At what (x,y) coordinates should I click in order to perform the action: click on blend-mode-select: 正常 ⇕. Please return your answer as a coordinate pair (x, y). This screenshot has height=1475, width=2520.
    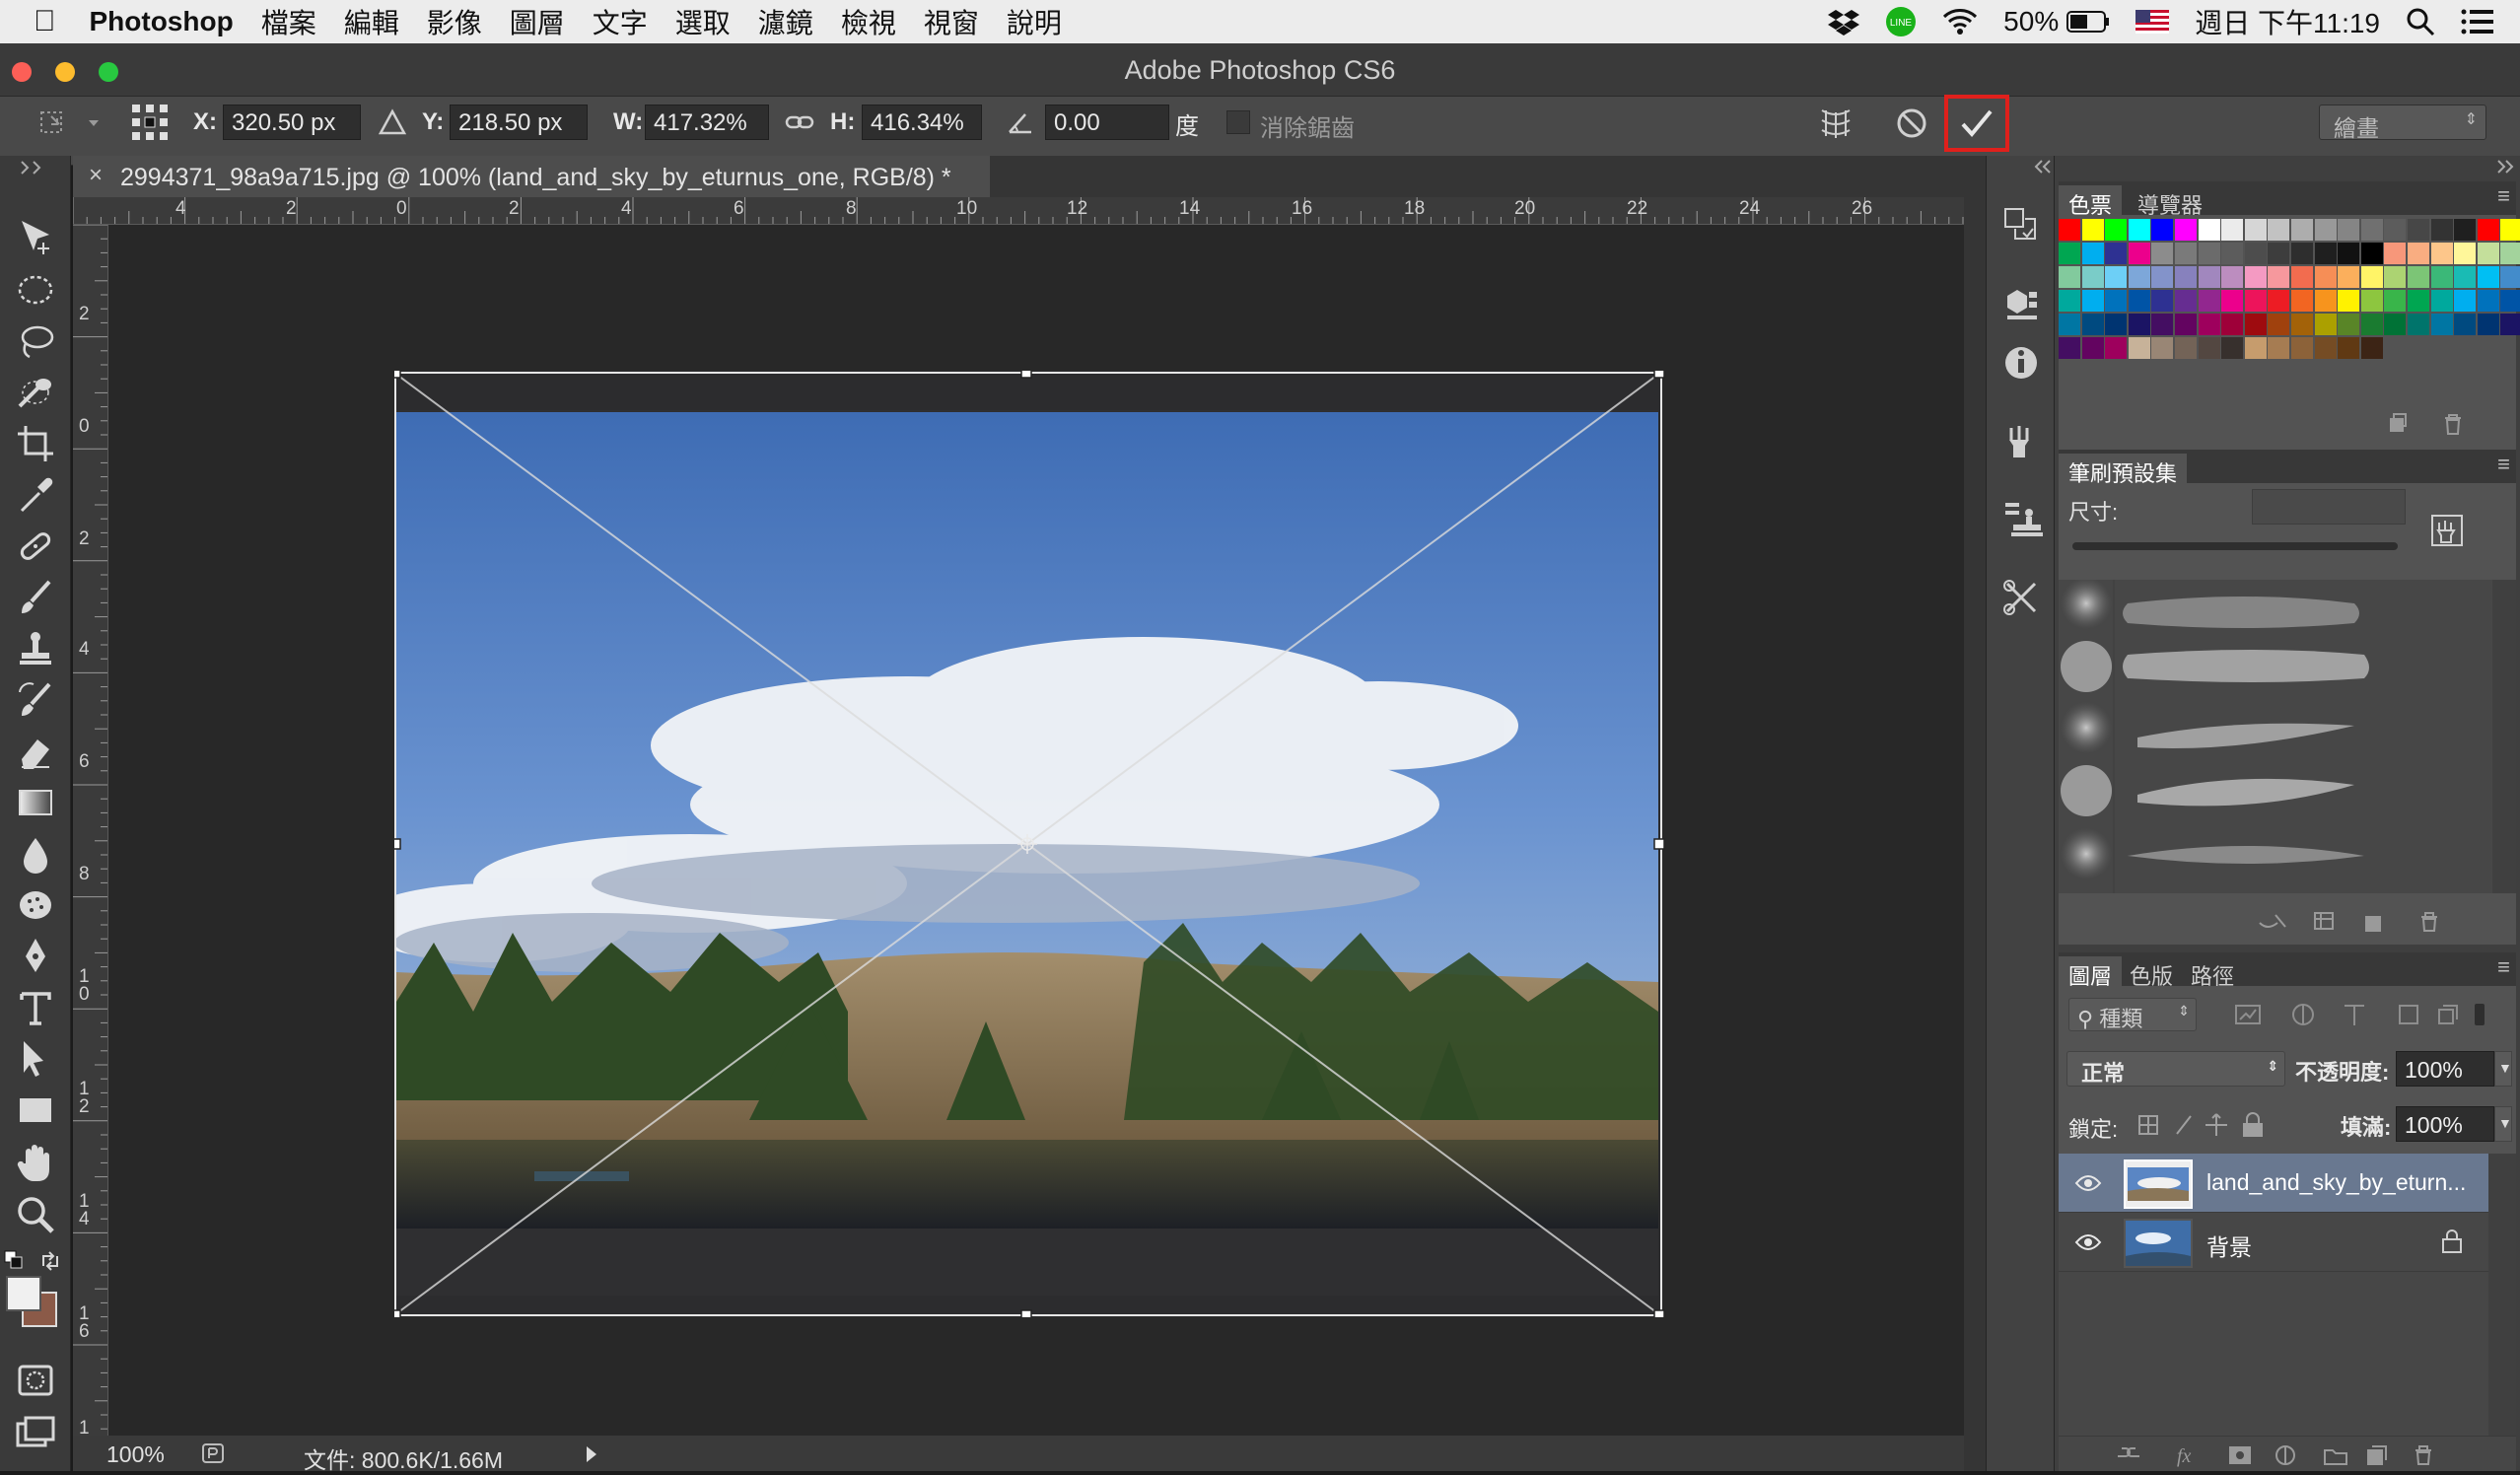
    Looking at the image, I should click on (2175, 1069).